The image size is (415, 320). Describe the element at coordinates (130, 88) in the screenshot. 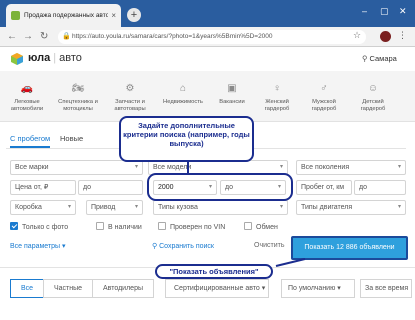

I see `wrench-icon: ⚙` at that location.